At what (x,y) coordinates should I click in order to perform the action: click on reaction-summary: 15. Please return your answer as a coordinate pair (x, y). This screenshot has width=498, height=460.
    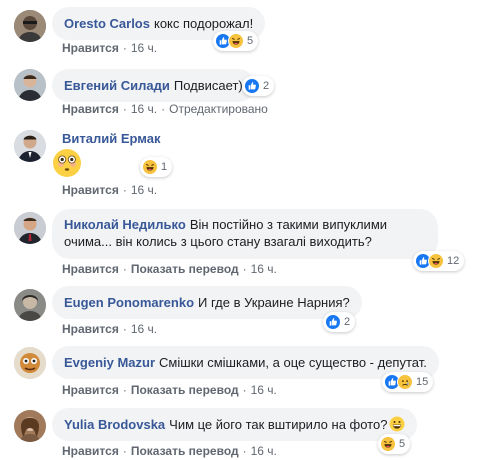
    Looking at the image, I should click on (408, 382).